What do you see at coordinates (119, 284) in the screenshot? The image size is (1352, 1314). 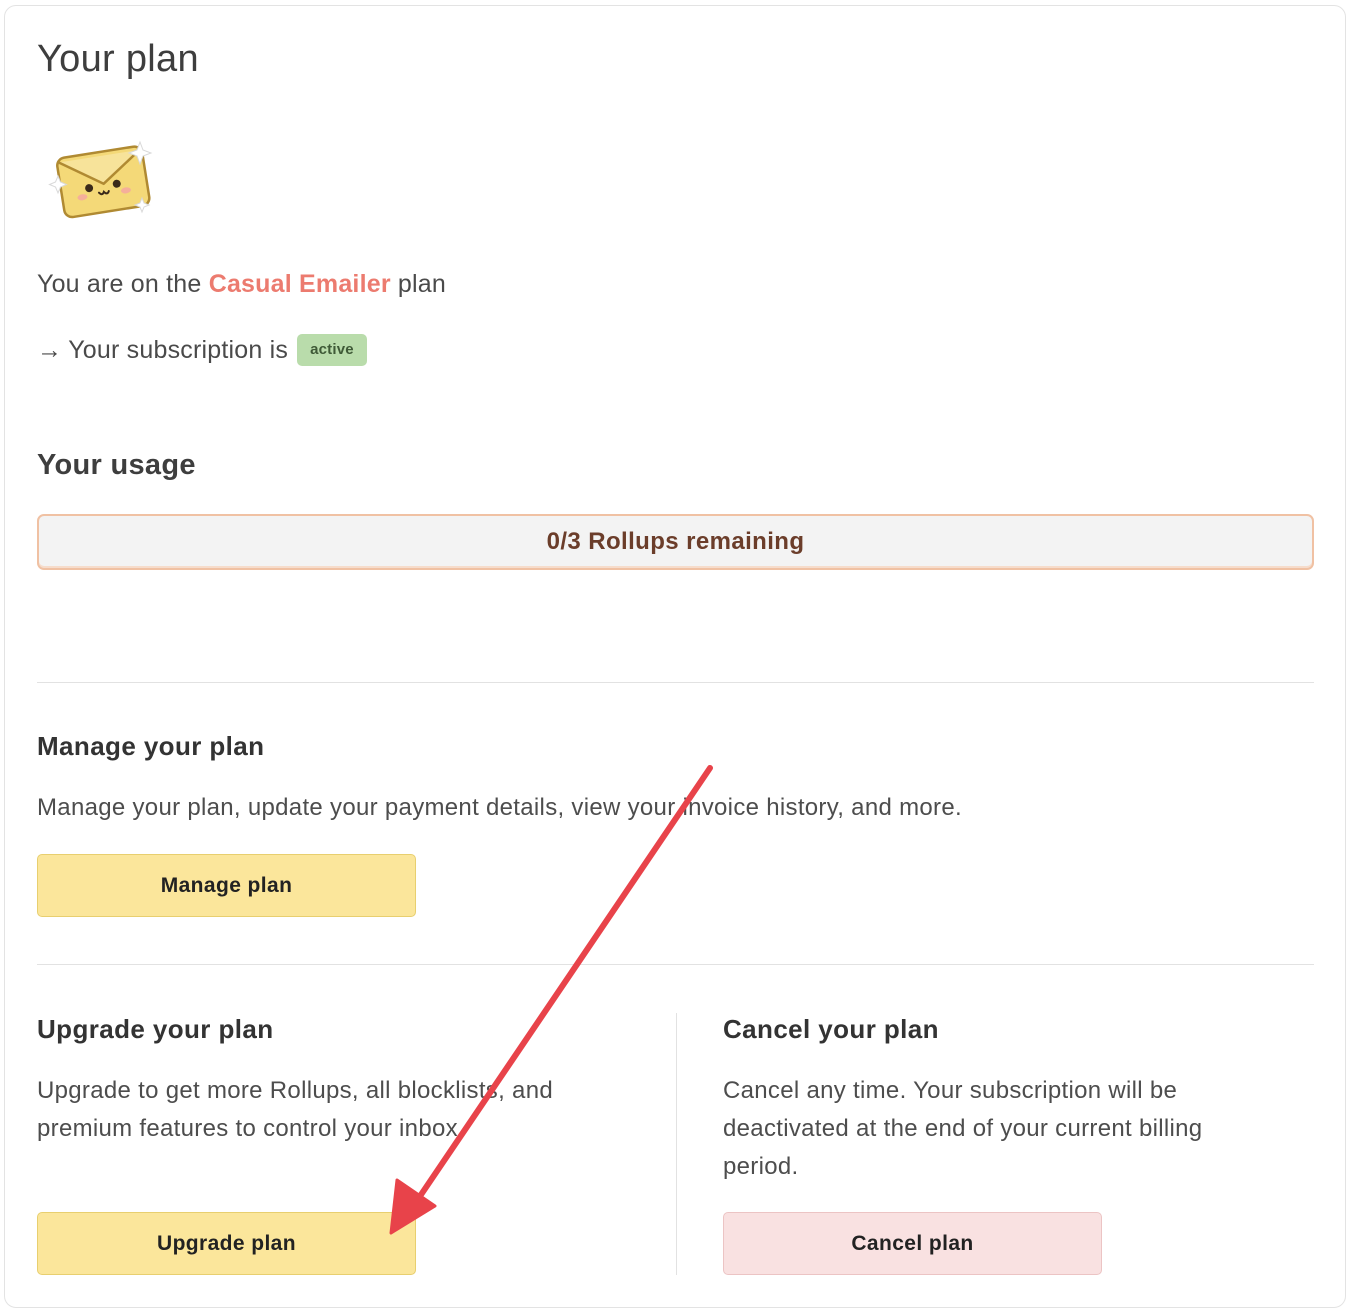 I see `plan-prefix: You are on the` at bounding box center [119, 284].